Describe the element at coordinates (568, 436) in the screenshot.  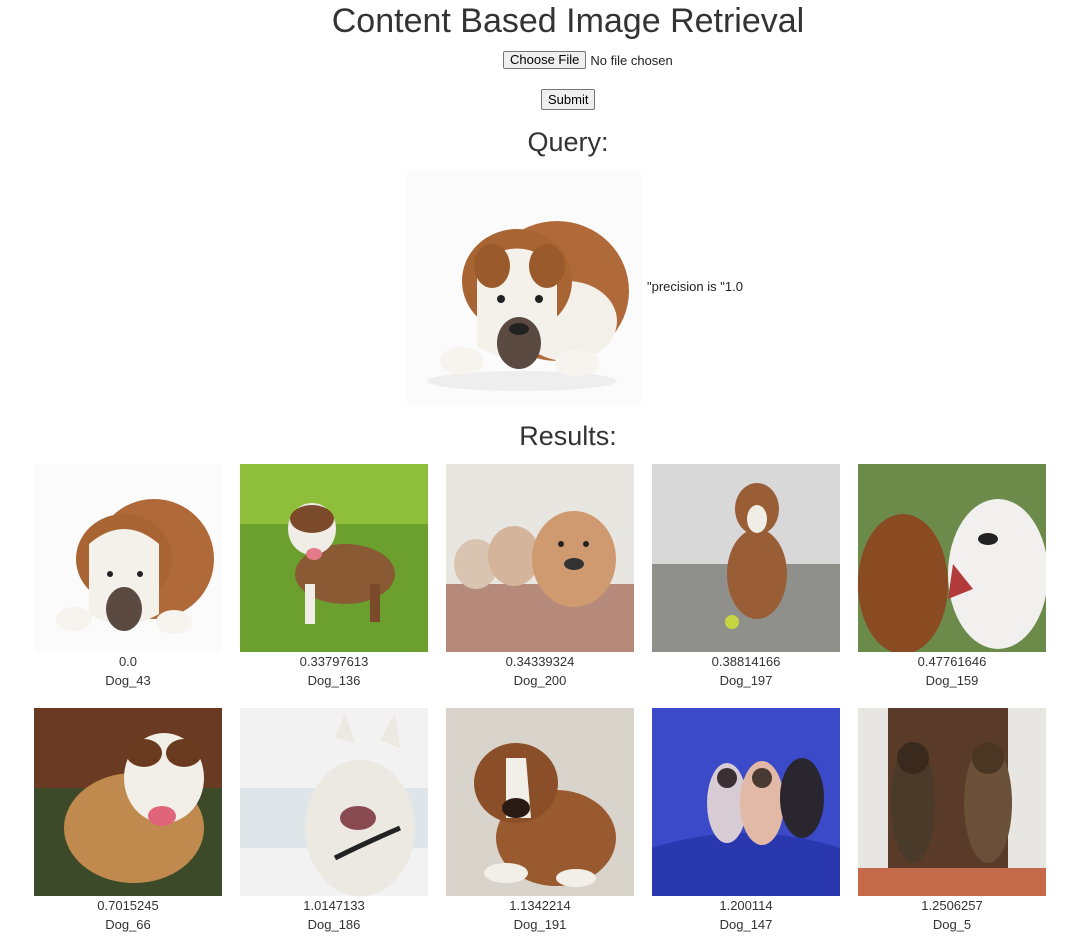
I see `results-heading: Results:` at that location.